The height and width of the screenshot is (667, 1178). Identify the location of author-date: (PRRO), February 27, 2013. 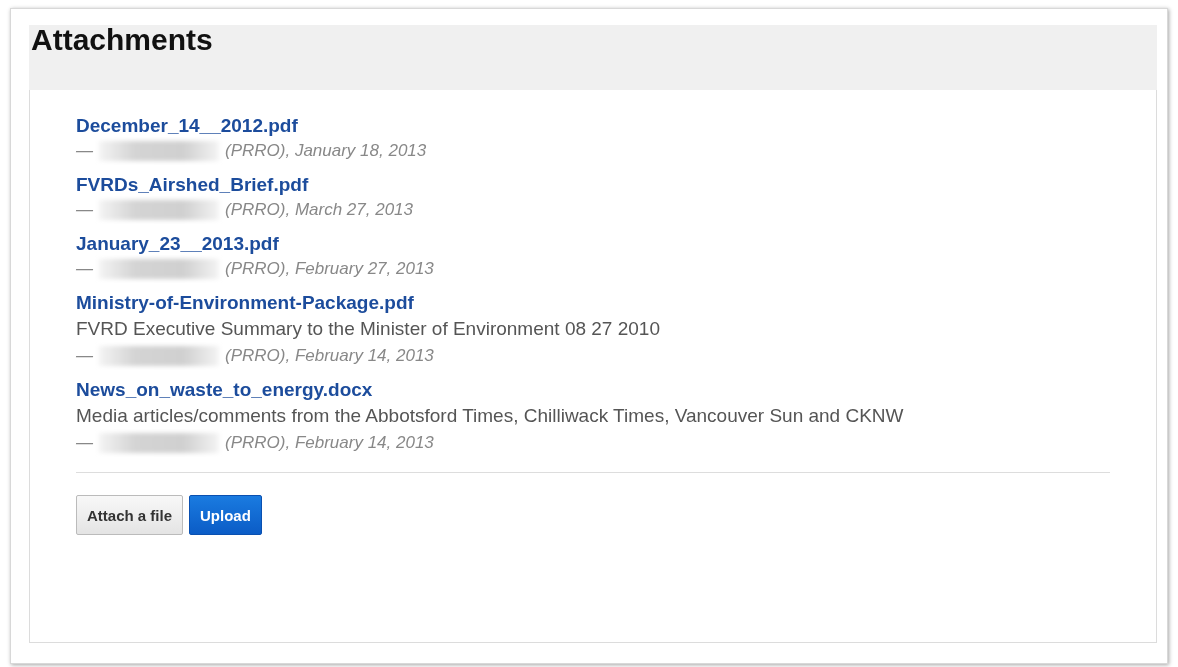
(329, 269).